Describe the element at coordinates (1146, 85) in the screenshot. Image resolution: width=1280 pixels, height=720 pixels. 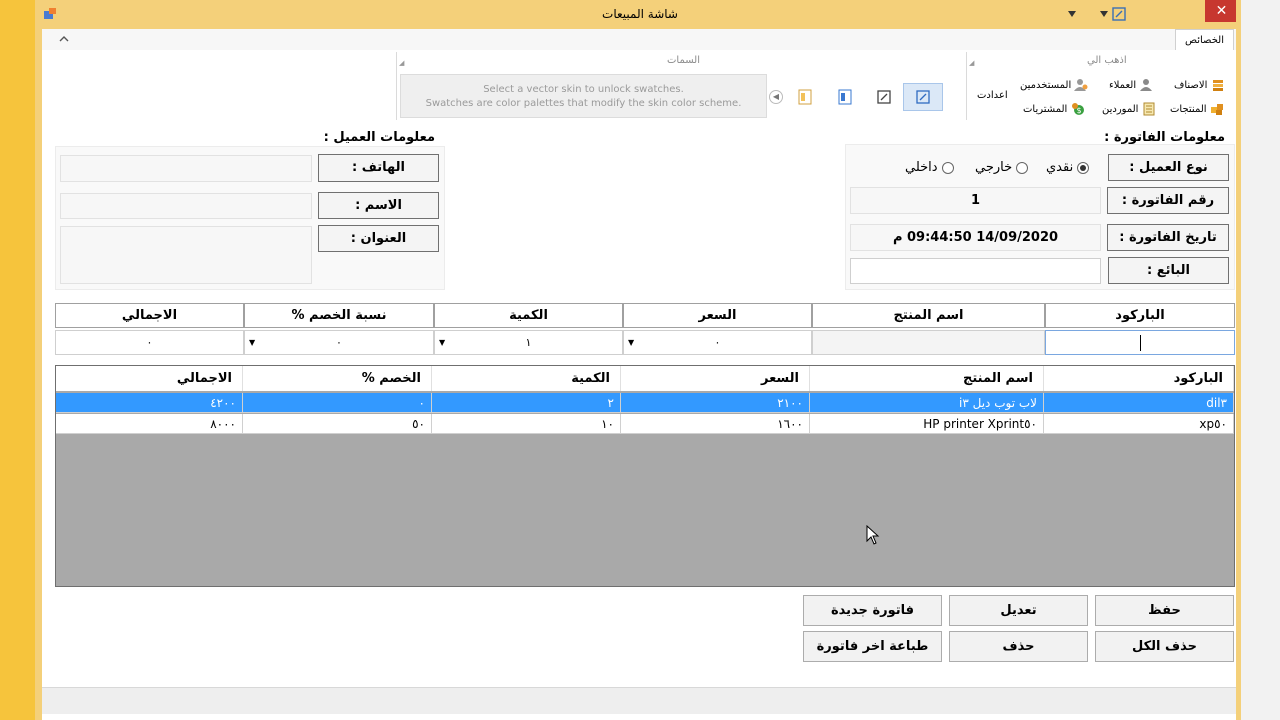
I see `customer-icon` at that location.